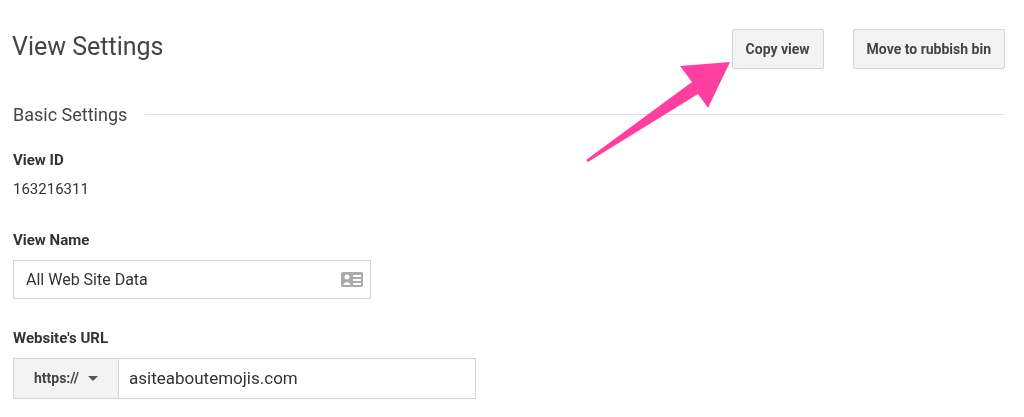 This screenshot has width=1024, height=417. What do you see at coordinates (70, 115) in the screenshot?
I see `section-title: Basic Settings` at bounding box center [70, 115].